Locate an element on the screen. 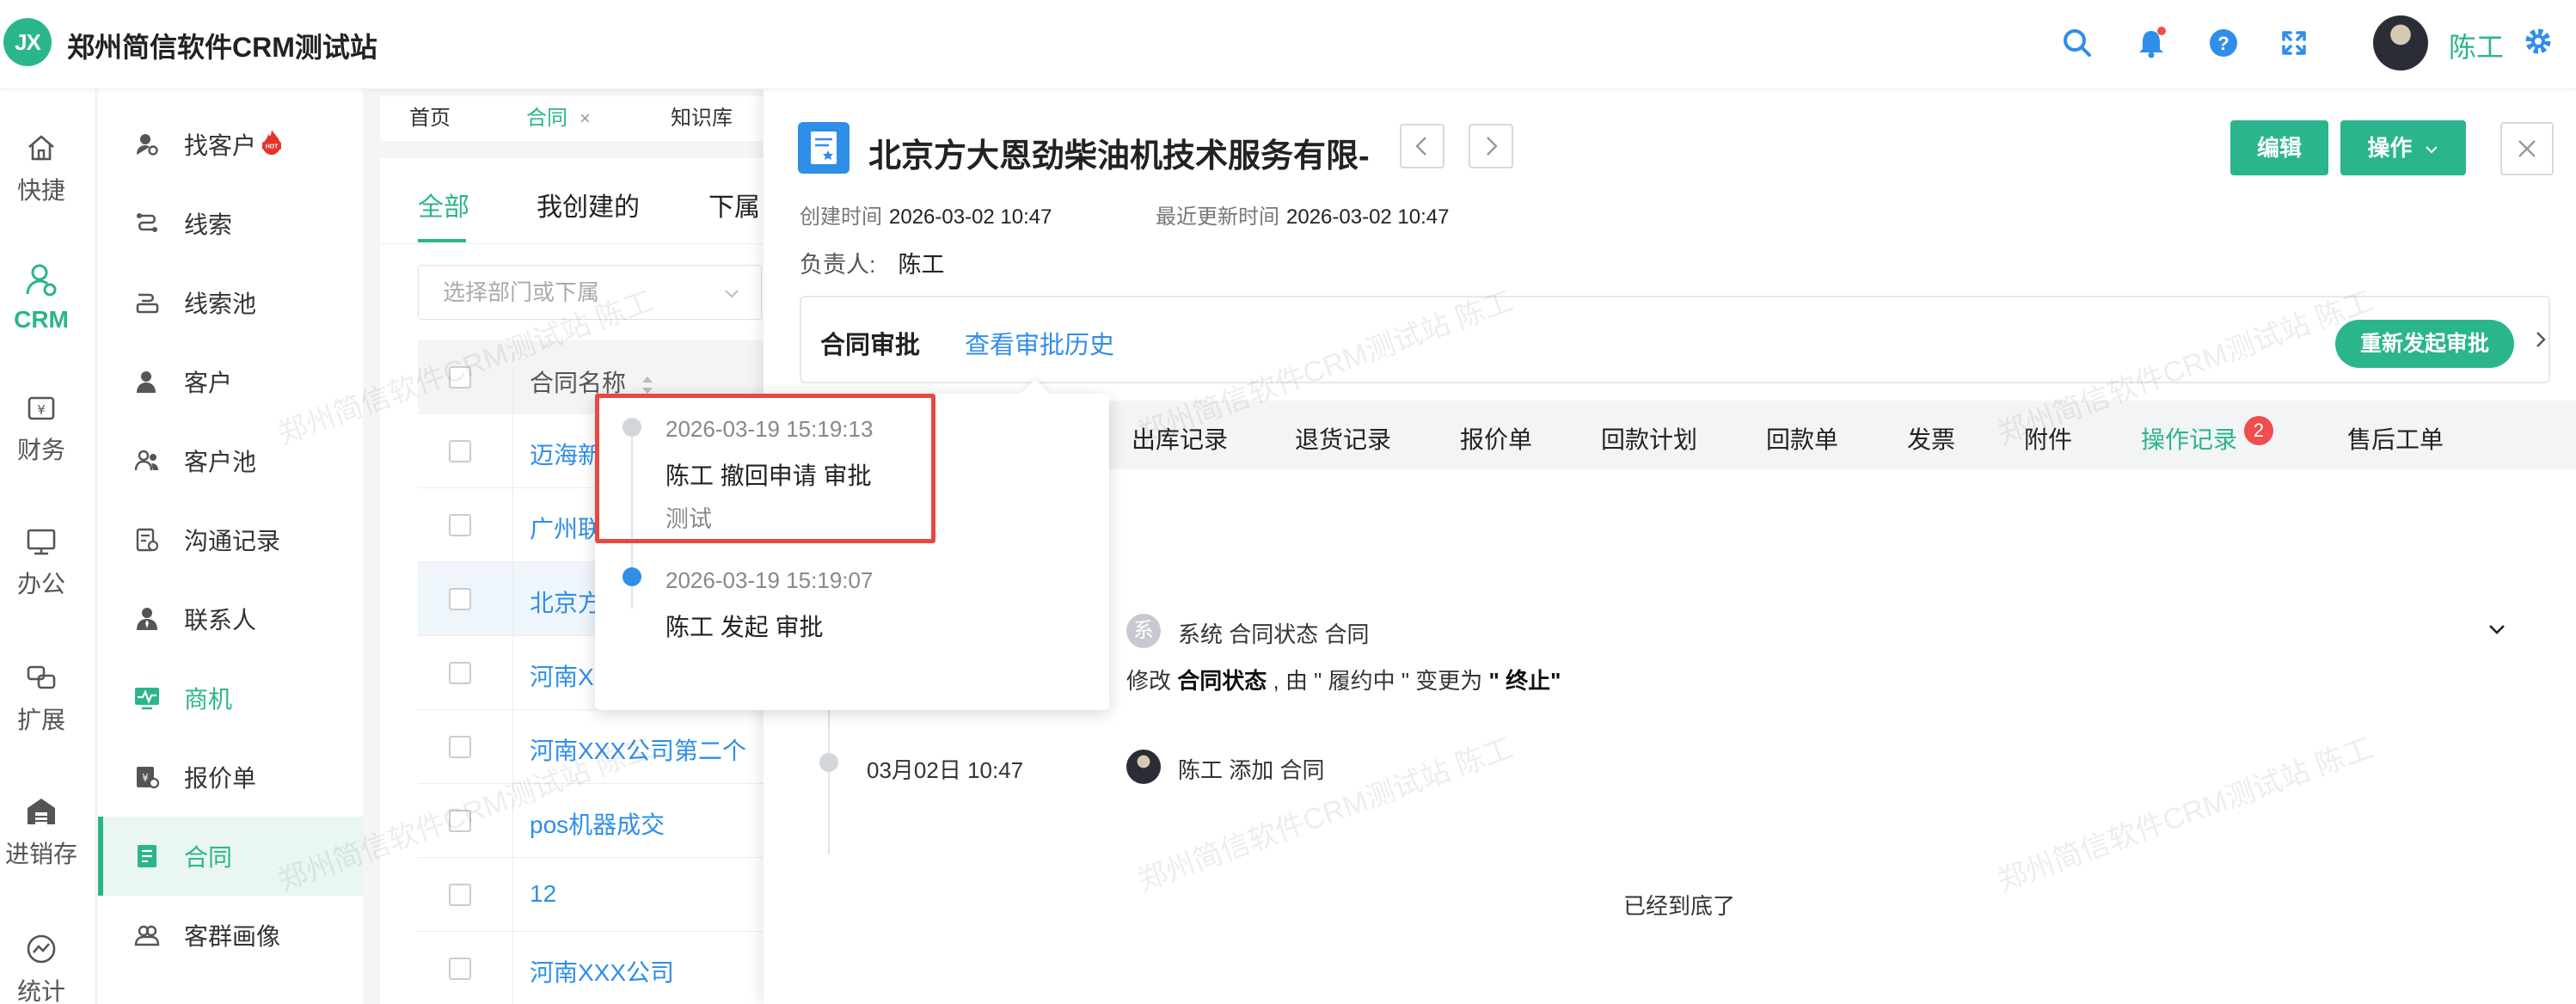 This screenshot has height=1004, width=2576. operation-dropdown-button: 操作 is located at coordinates (2403, 147).